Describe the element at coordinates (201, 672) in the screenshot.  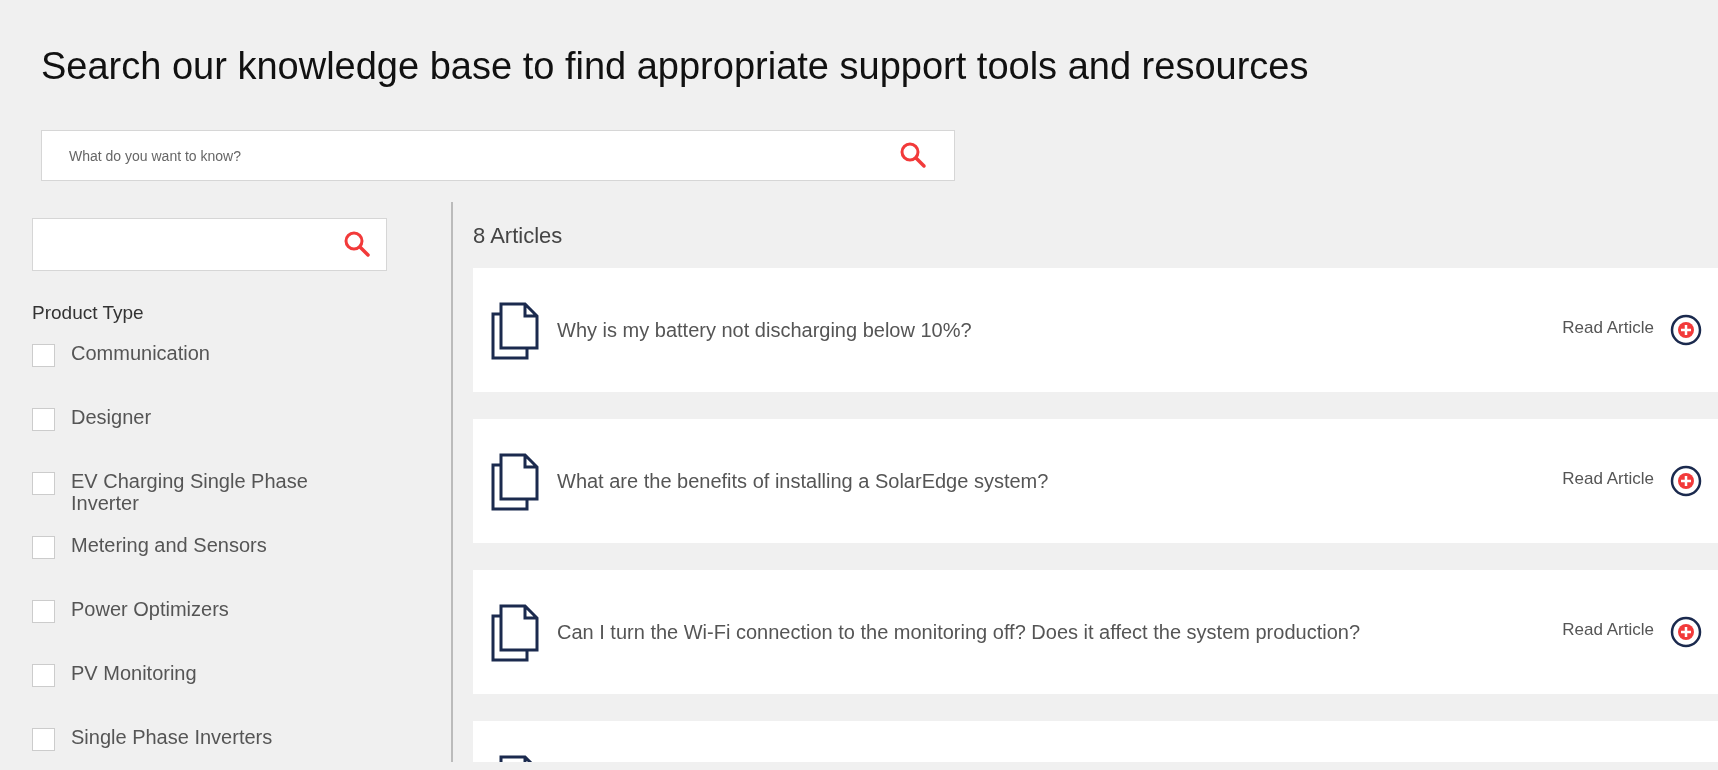
I see `filter-label: PV Monitoring` at that location.